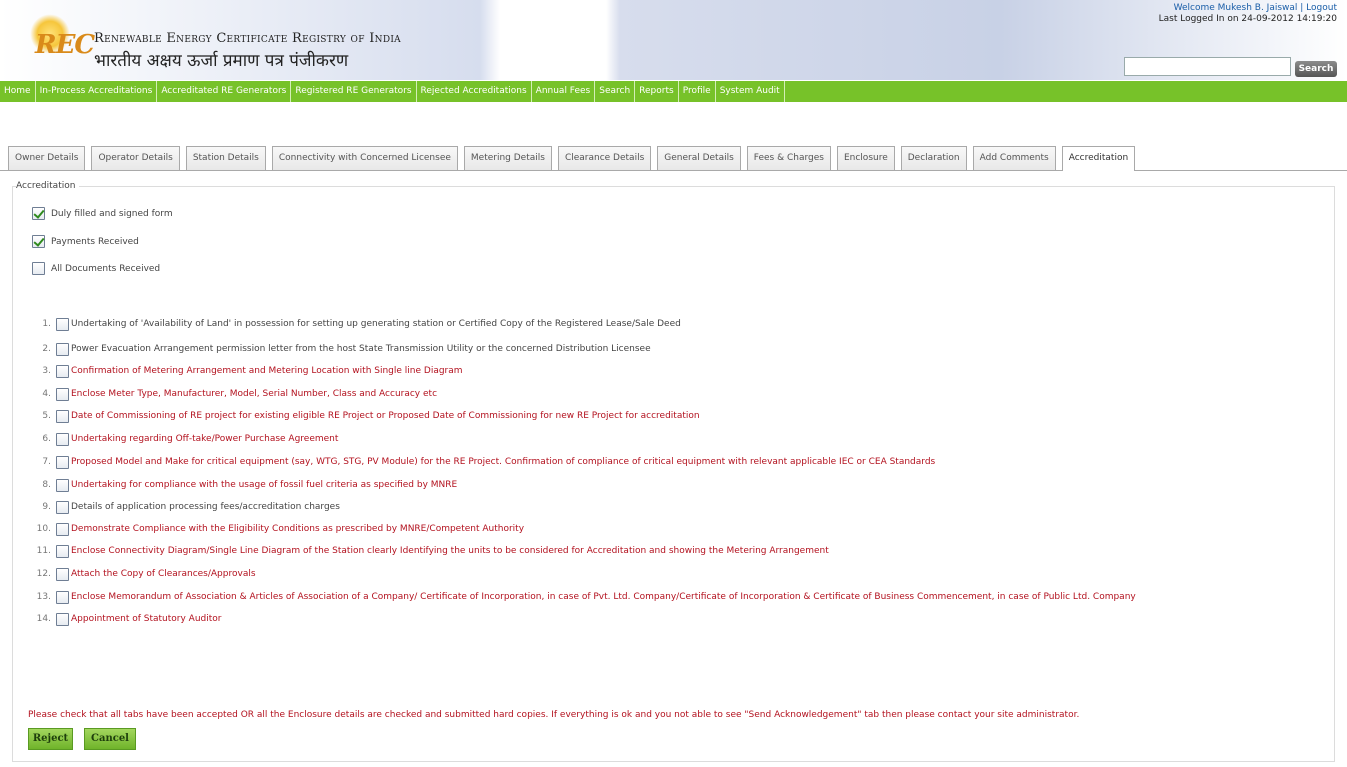 This screenshot has width=1347, height=767. What do you see at coordinates (38, 213) in the screenshot?
I see `checkbox-duly-filled` at bounding box center [38, 213].